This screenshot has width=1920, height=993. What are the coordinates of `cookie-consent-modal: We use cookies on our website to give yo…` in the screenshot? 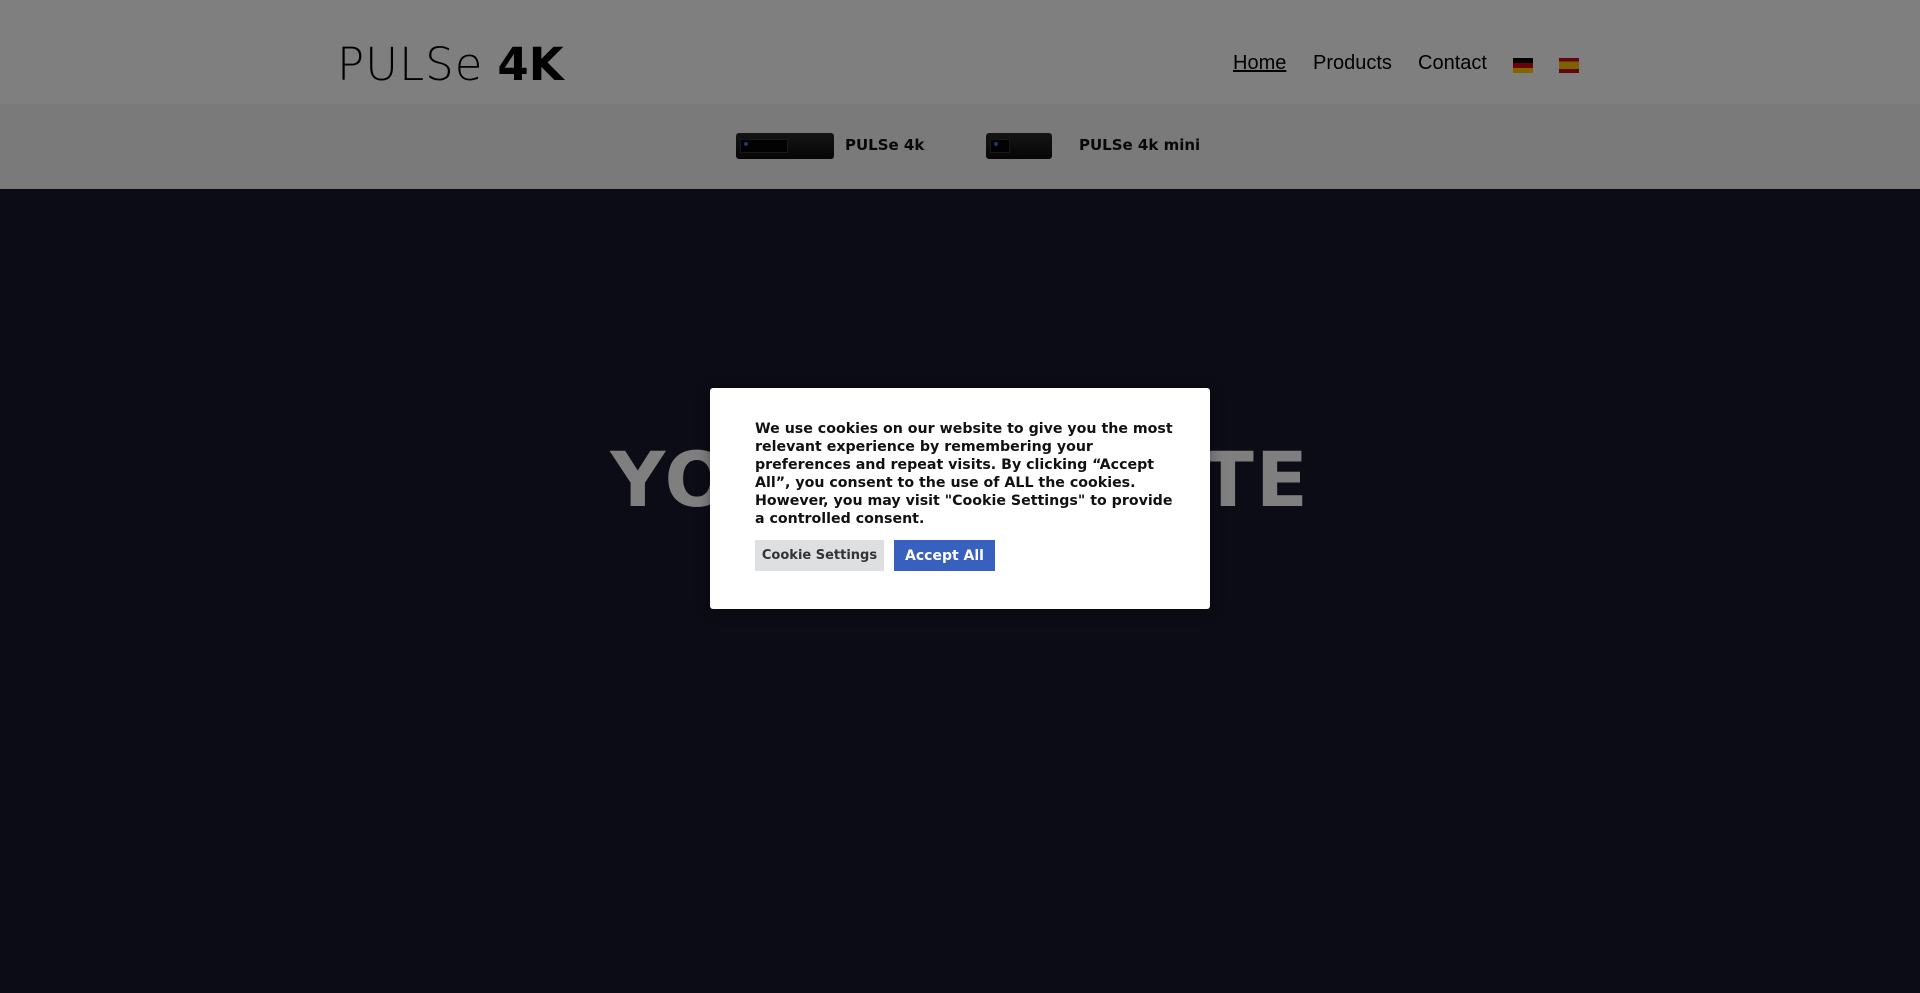 It's located at (960, 498).